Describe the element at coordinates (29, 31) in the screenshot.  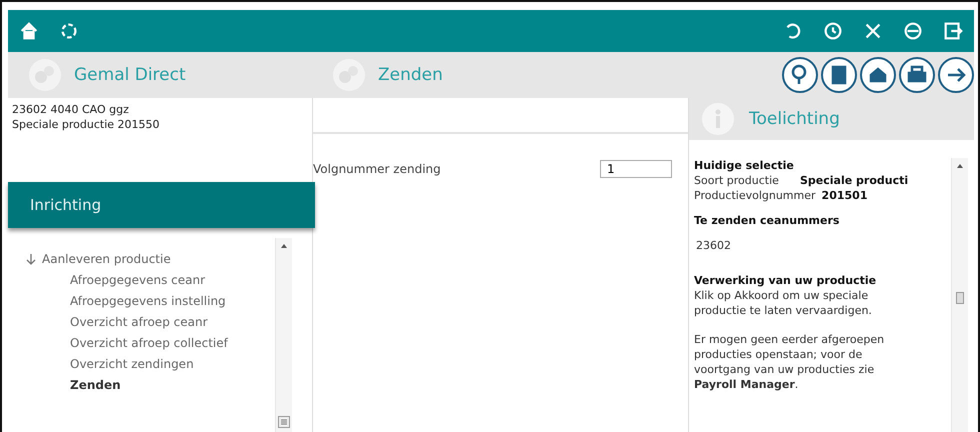
I see `home-icon` at that location.